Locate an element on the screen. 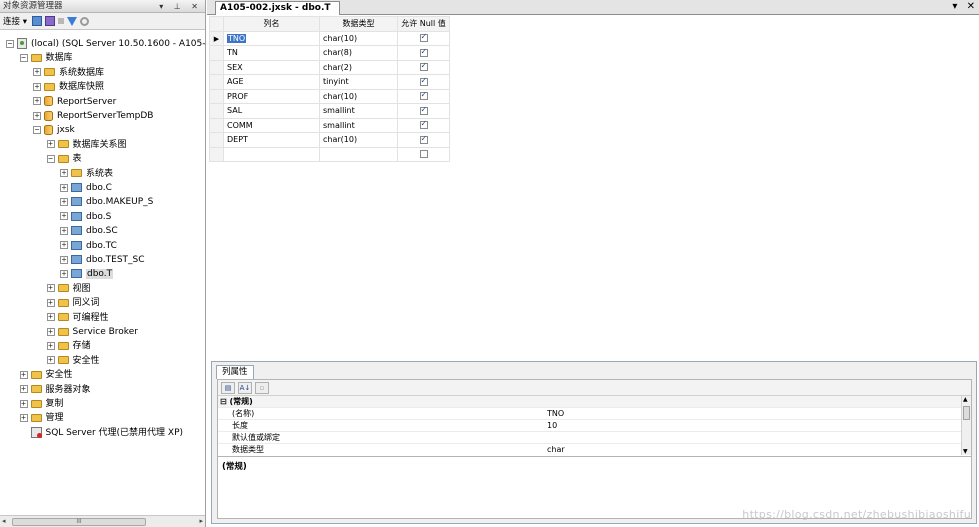 Image resolution: width=979 pixels, height=527 pixels. tree-node: + dbo.SC is located at coordinates (89, 231).